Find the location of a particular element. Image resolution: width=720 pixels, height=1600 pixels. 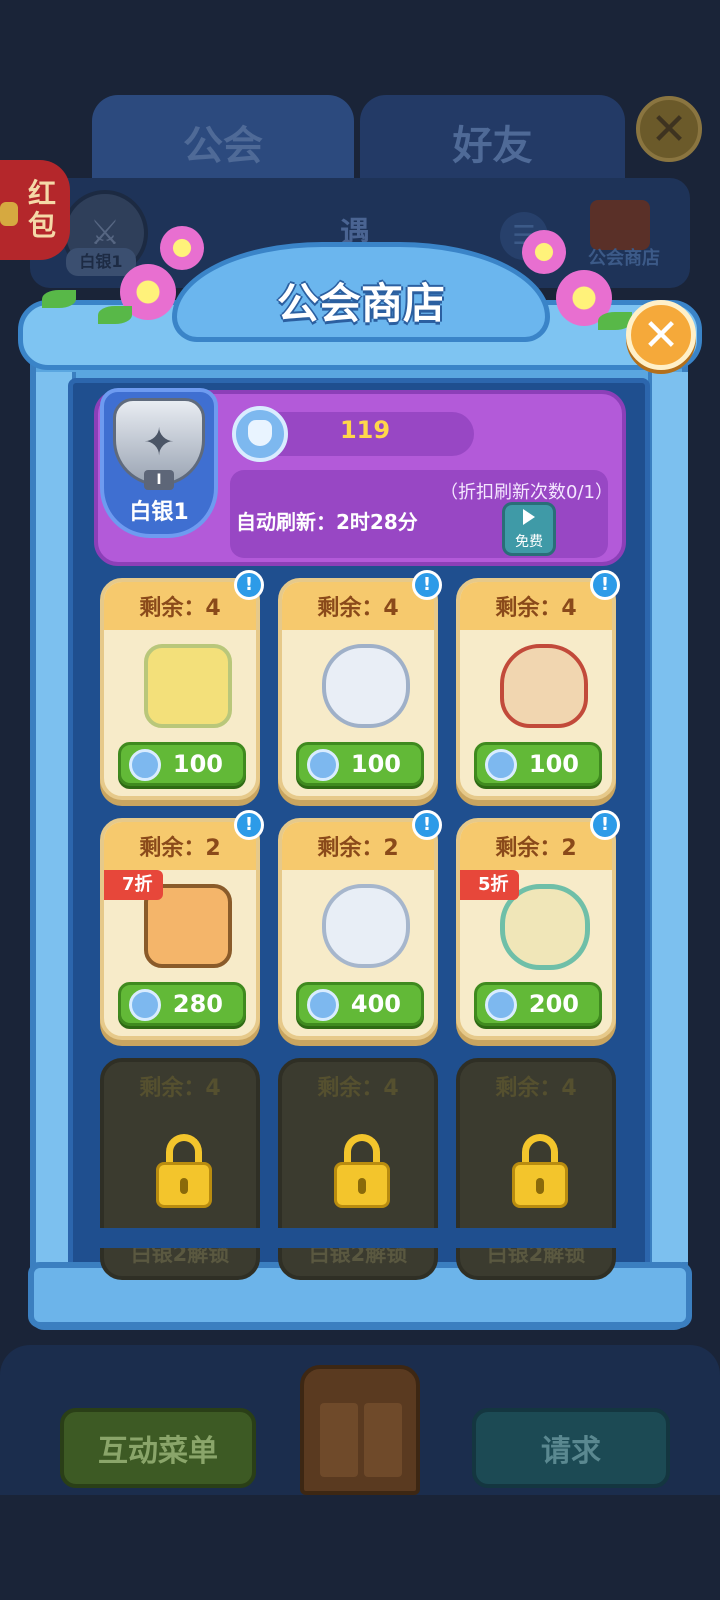

auto-refresh-timer: 自动刷新：2时28分 is located at coordinates (327, 522).